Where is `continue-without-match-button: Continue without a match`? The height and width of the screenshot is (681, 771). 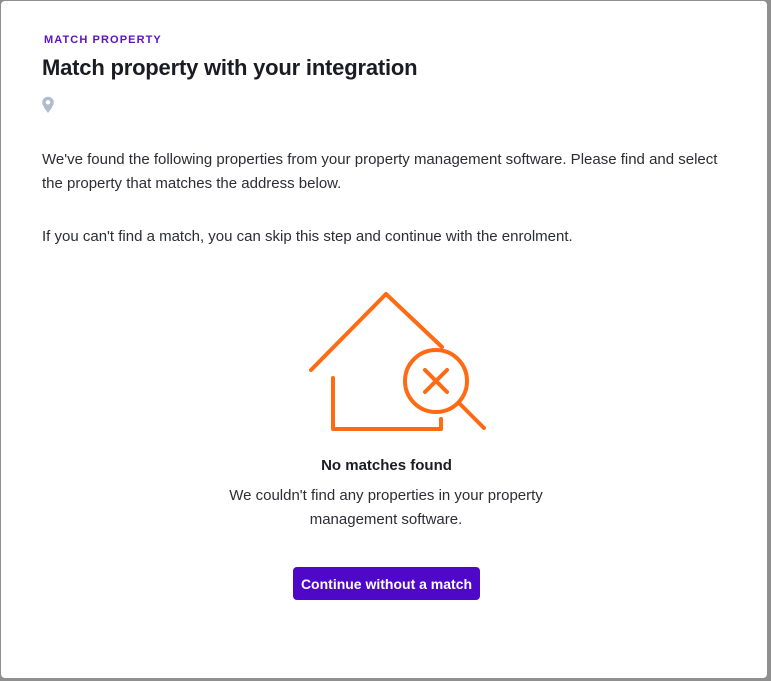
continue-without-match-button: Continue without a match is located at coordinates (386, 583).